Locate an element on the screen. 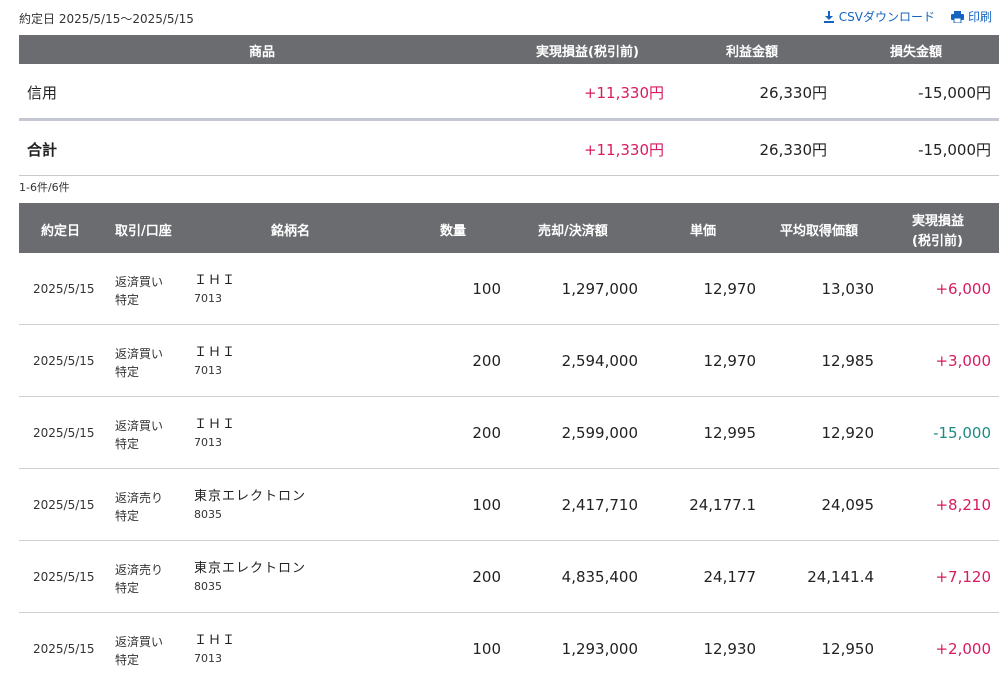 The height and width of the screenshot is (681, 1002). row-pl: +3,000 is located at coordinates (963, 361).